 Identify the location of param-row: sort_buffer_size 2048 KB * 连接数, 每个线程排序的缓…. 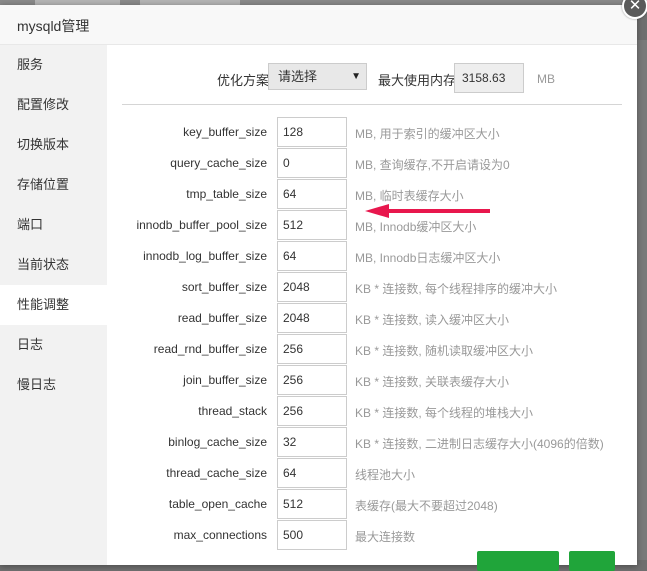
(372, 287).